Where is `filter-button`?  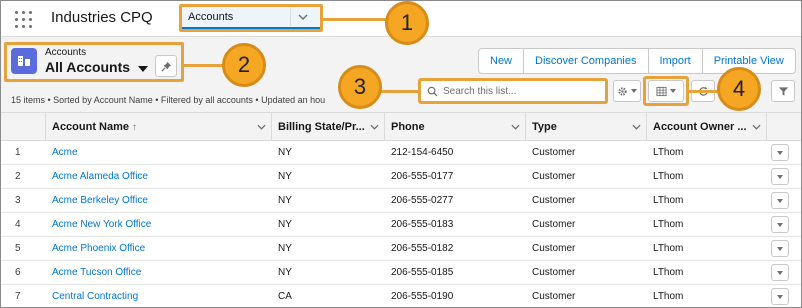
filter-button is located at coordinates (783, 91).